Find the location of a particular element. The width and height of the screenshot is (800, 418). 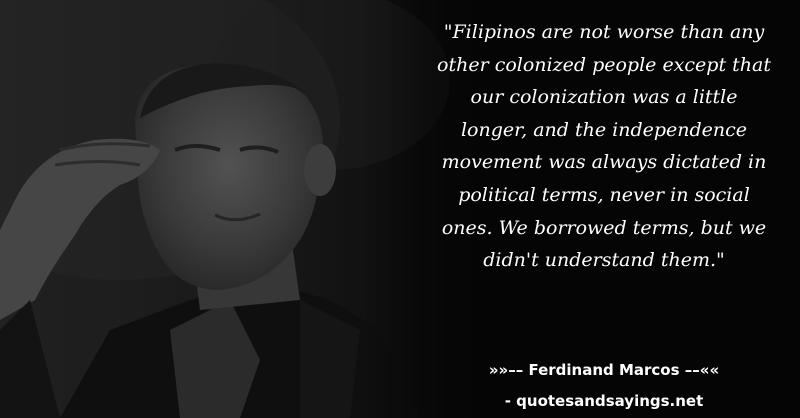

quote-line: political terms, never in social is located at coordinates (604, 194).